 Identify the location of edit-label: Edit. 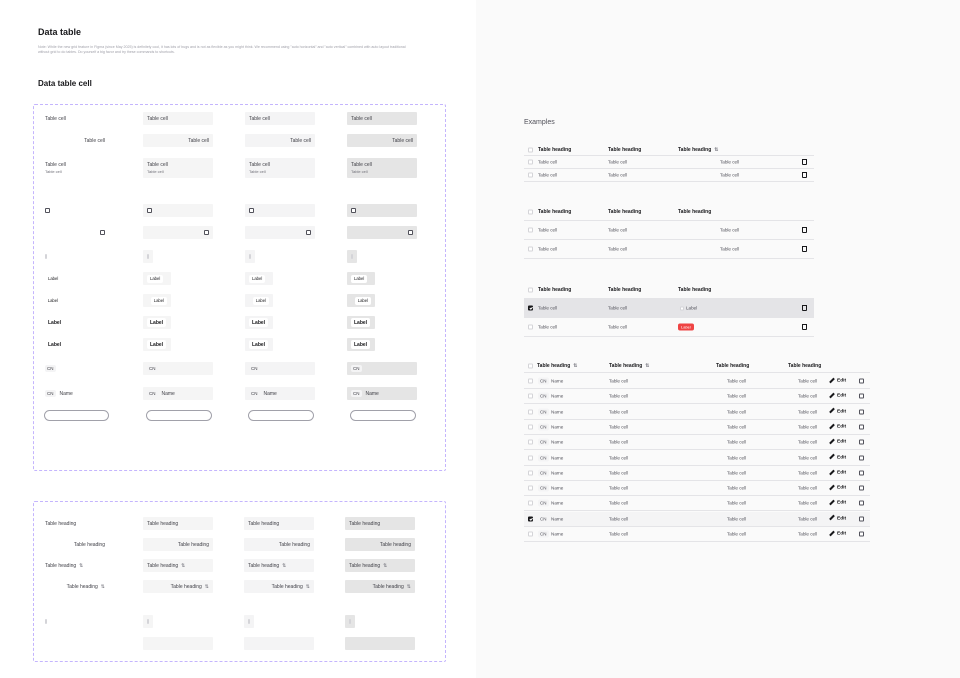
(842, 473).